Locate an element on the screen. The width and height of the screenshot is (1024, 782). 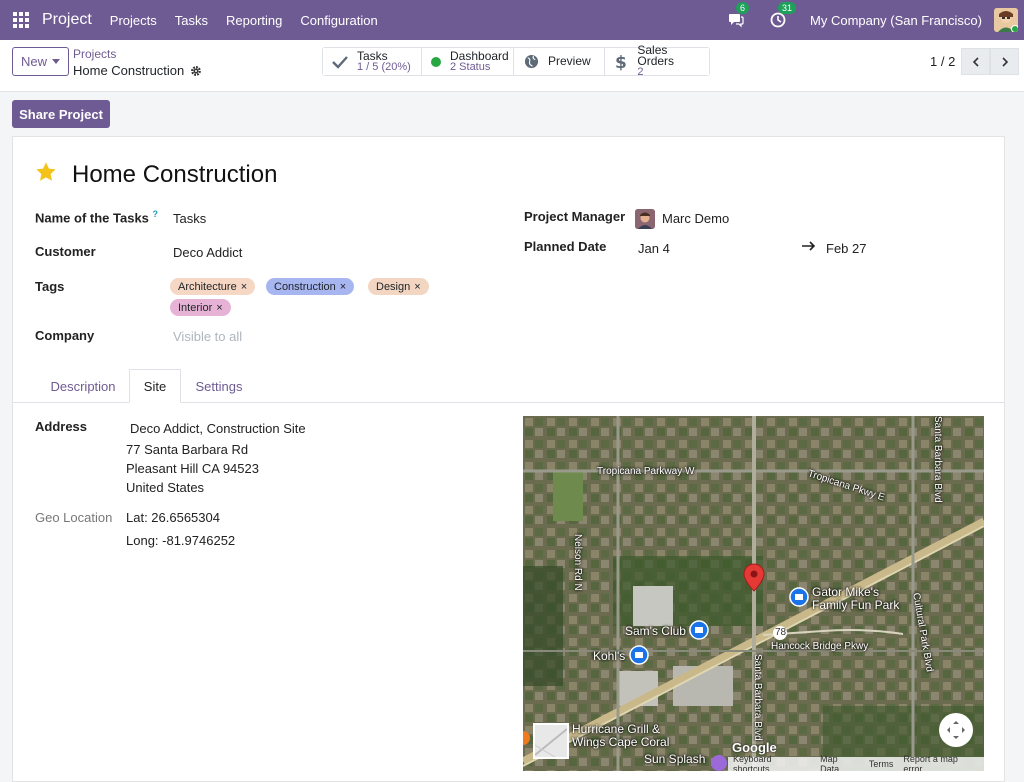
name-tasks-label-text: Name of the Tasks is located at coordinates (92, 218).